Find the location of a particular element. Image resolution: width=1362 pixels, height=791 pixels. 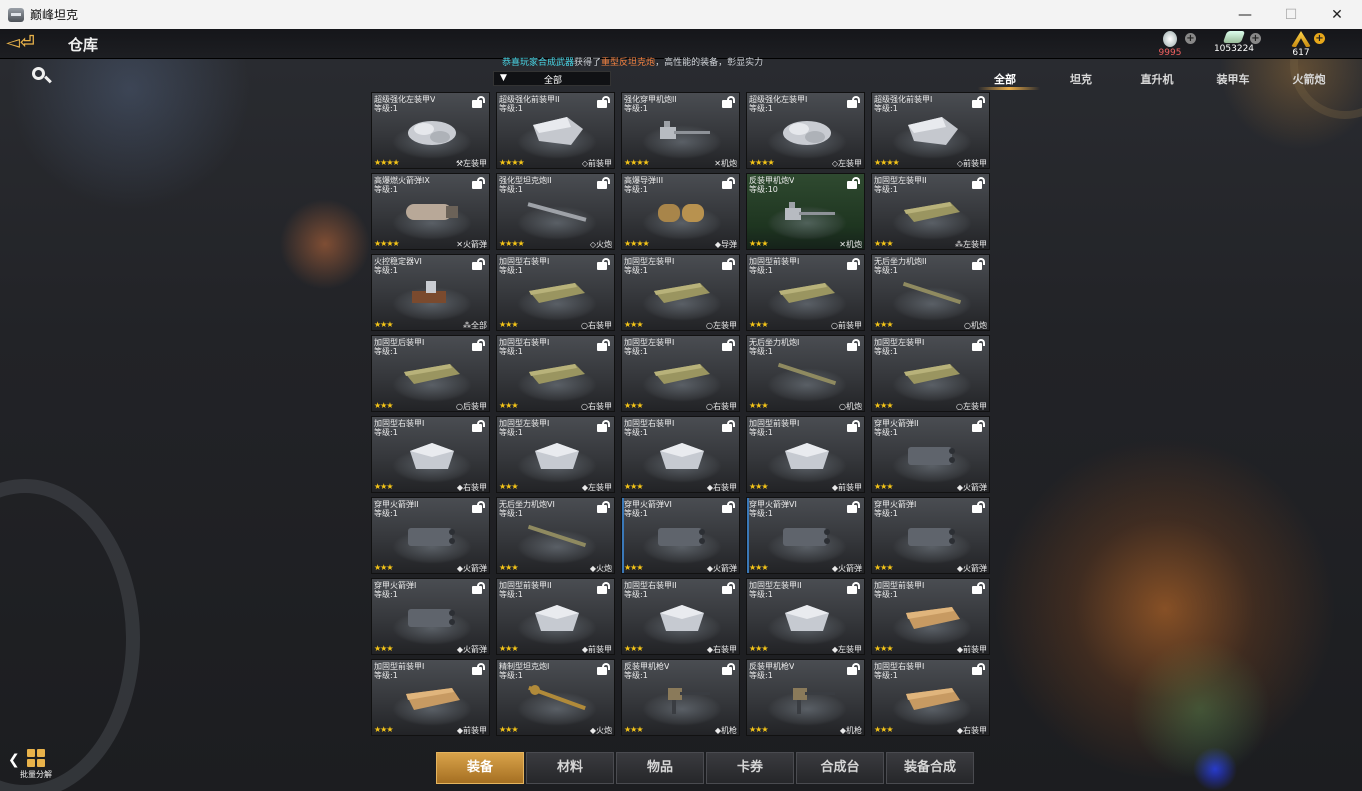

inventory-item-card: 加固型前装甲II 等级:1 ★★★ ◆前装甲 is located at coordinates (555, 616).